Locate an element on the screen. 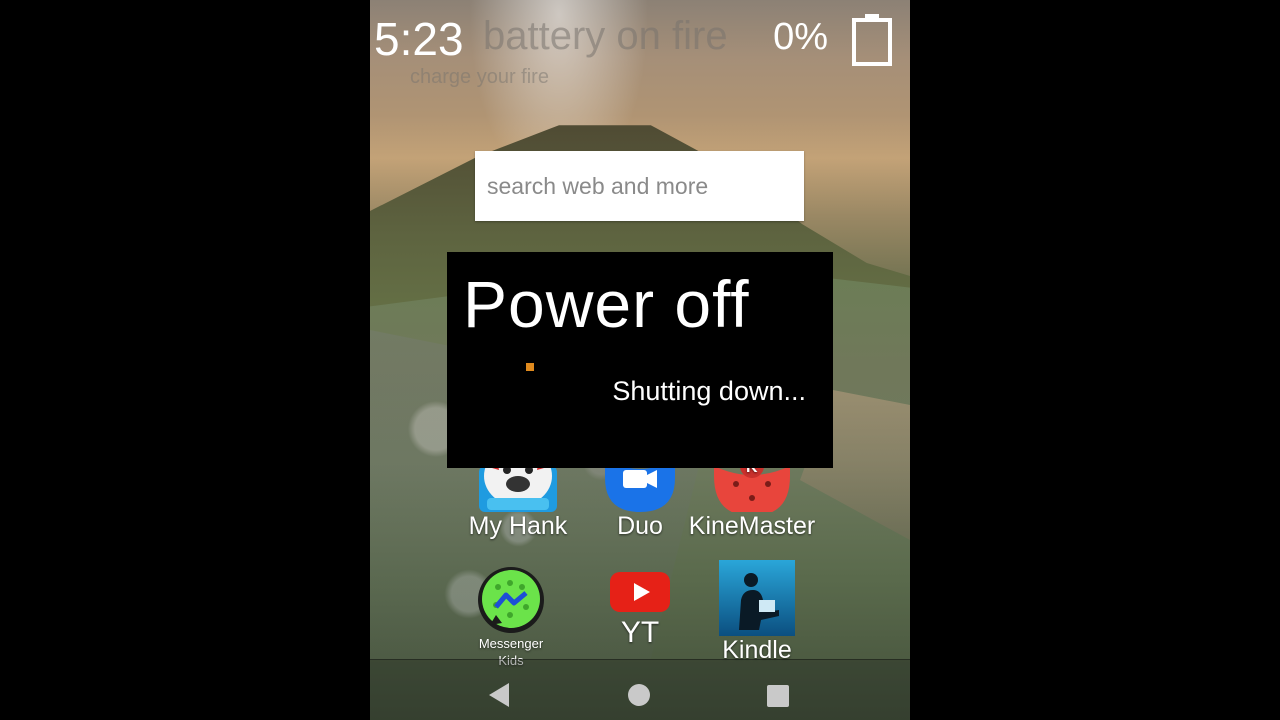 The image size is (1280, 720). status-time: 5:23 is located at coordinates (419, 39).